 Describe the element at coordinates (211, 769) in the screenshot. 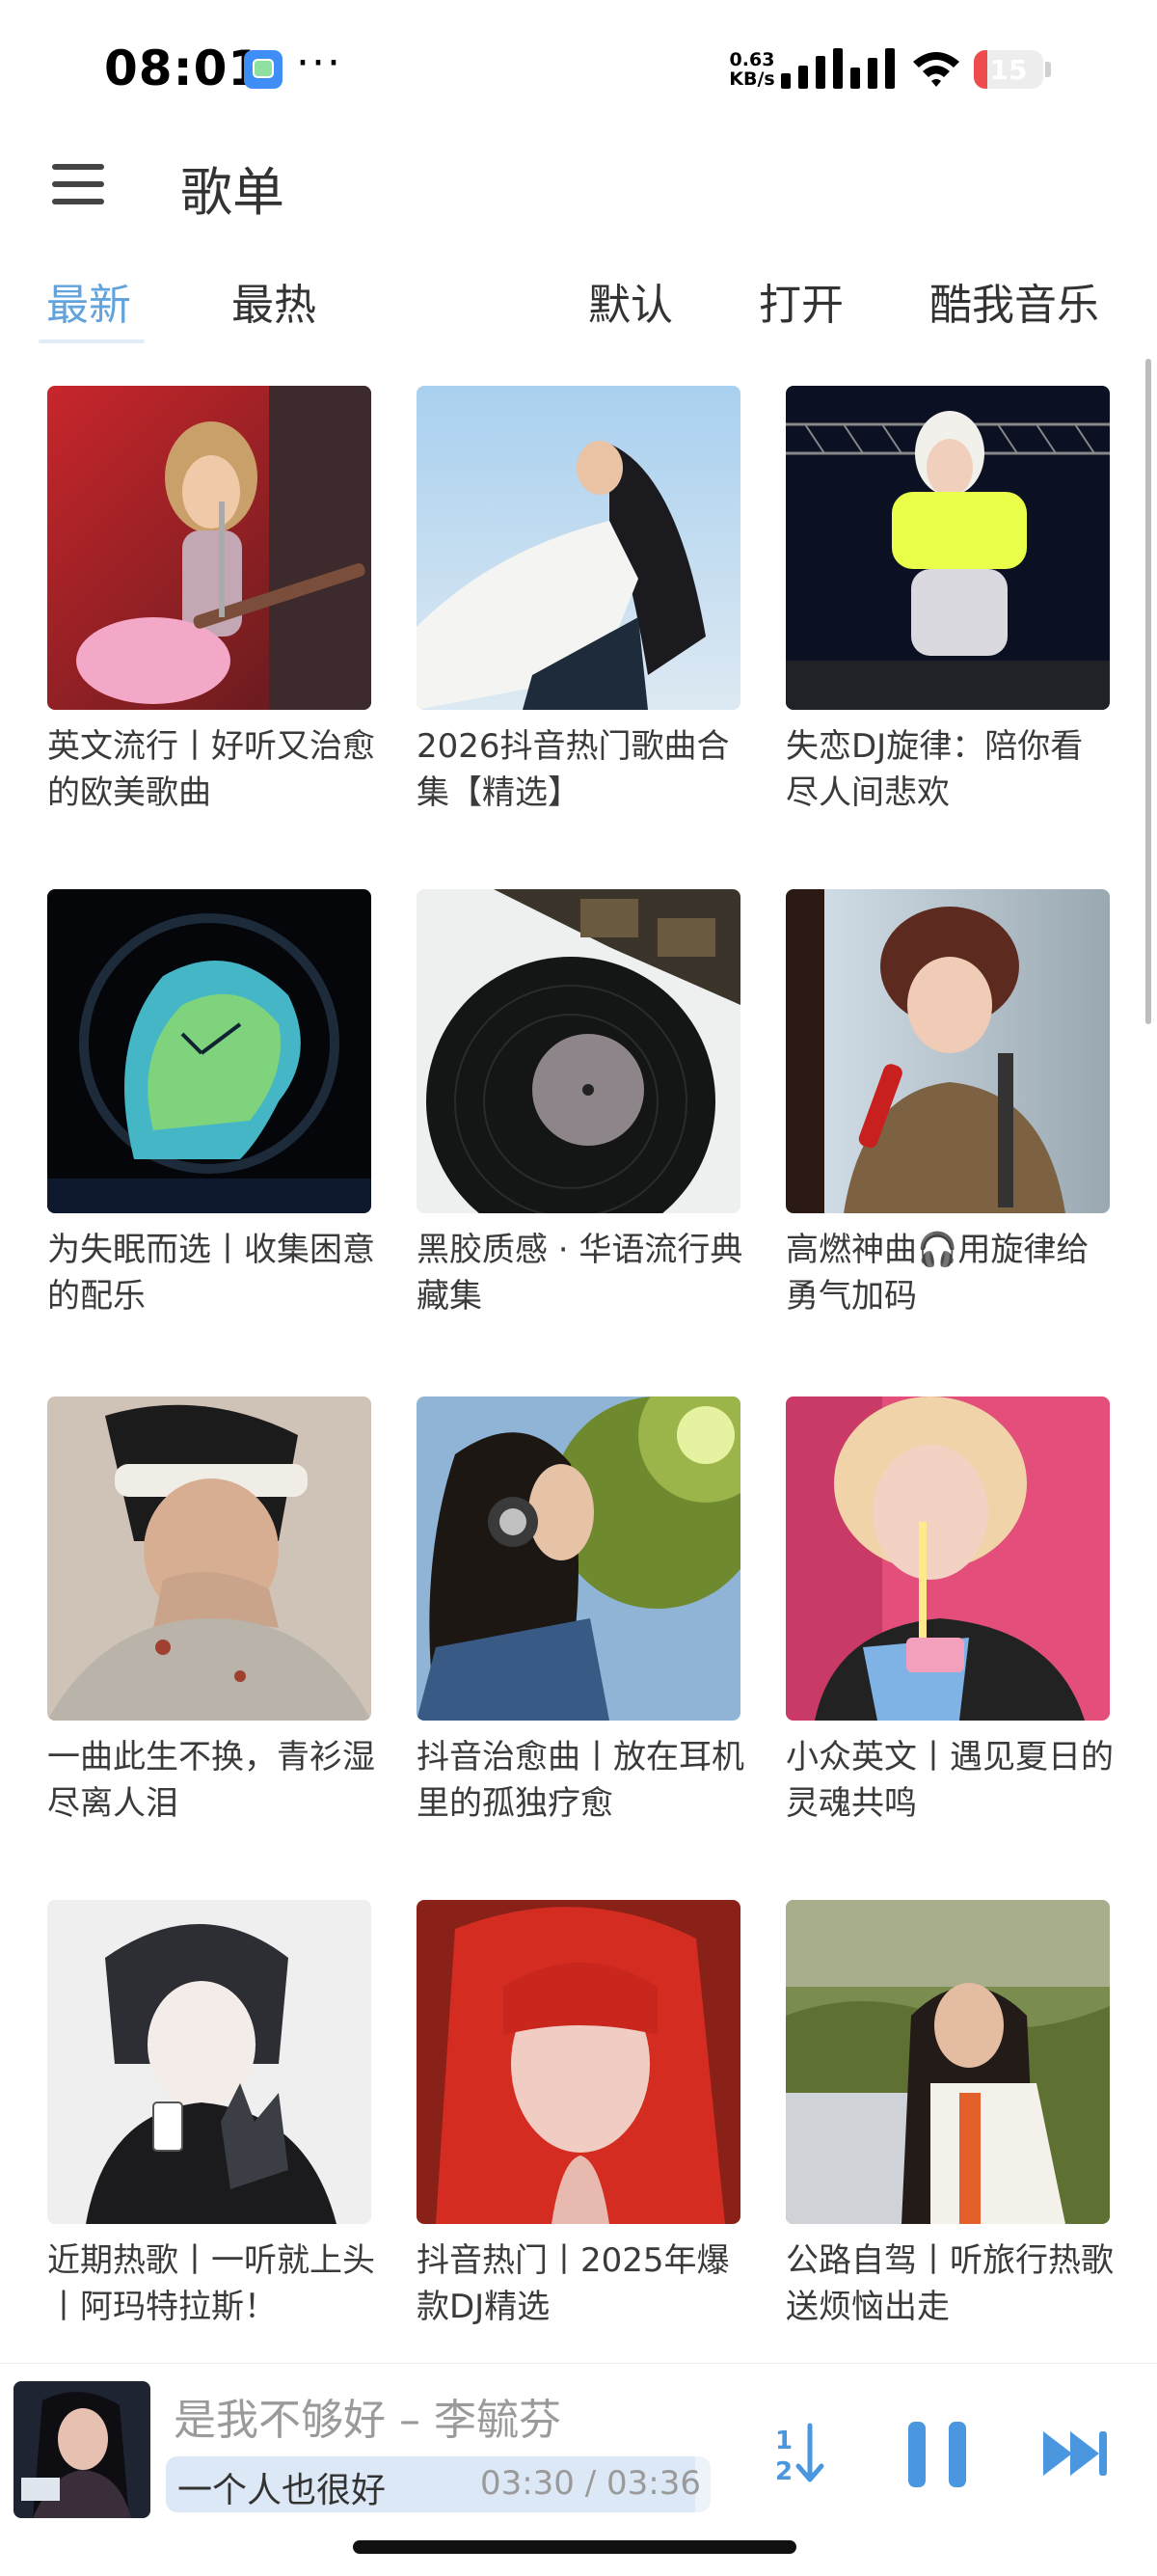

I see `playlist-title: 英文流行丨好听又治愈的欧美歌曲` at that location.